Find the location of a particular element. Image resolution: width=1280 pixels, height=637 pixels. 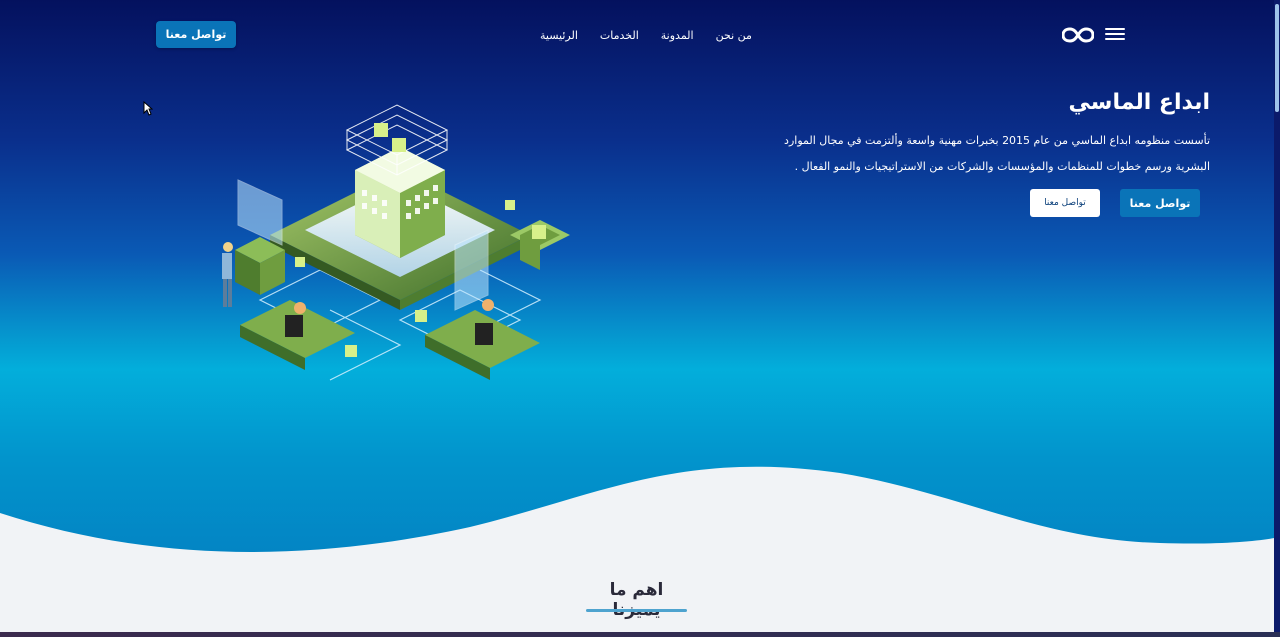

page-scrollbar is located at coordinates (1277, 318).